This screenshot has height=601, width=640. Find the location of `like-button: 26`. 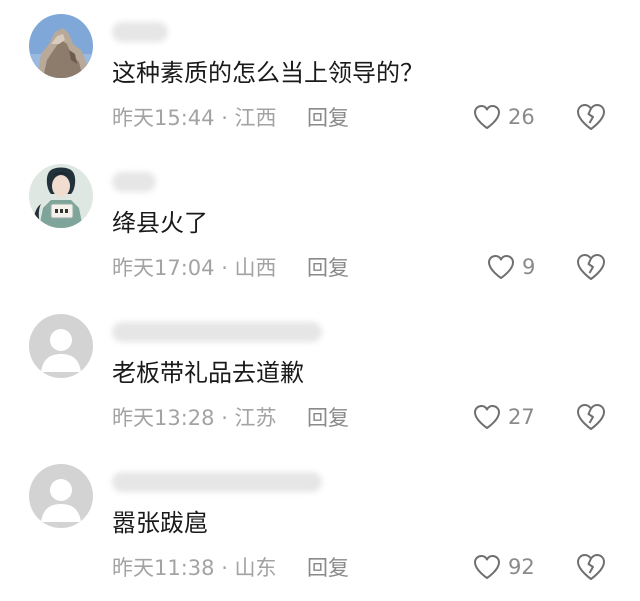

like-button: 26 is located at coordinates (503, 117).